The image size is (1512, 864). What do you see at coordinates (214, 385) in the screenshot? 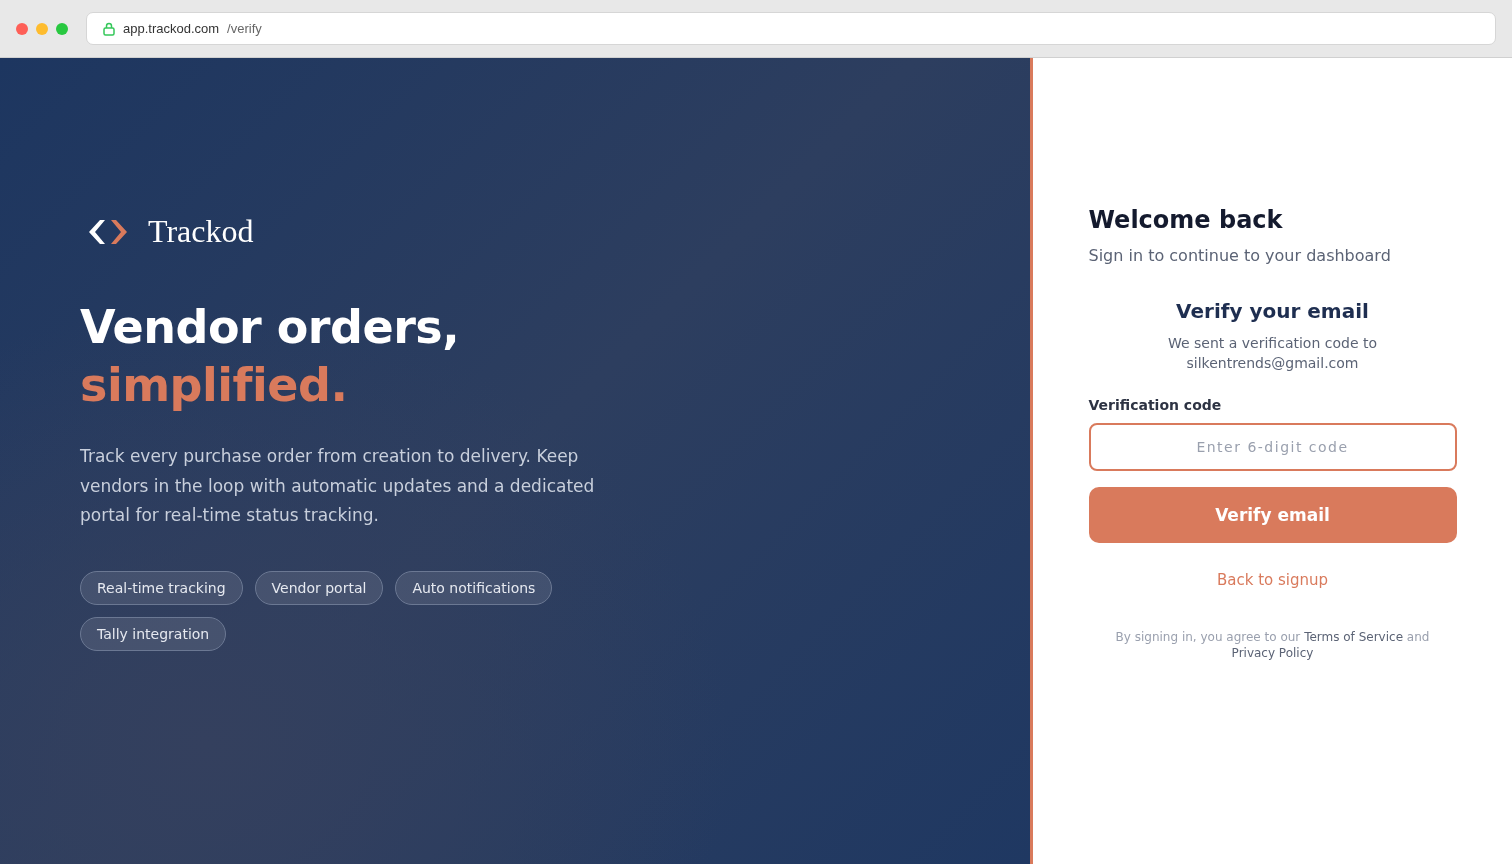
I see `headline-highlight: simplified.` at bounding box center [214, 385].